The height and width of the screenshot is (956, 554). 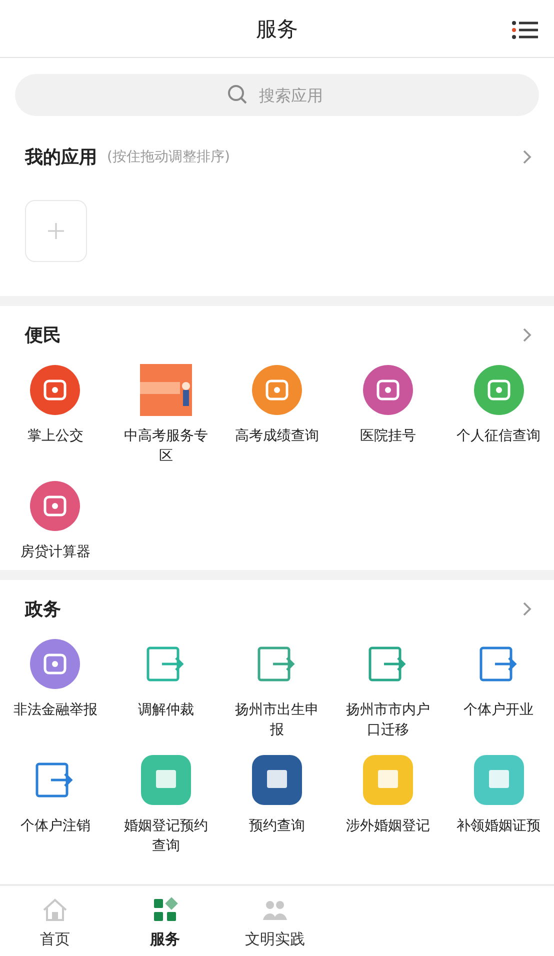 What do you see at coordinates (388, 720) in the screenshot?
I see `app-label: 扬州市市内户口迁移` at bounding box center [388, 720].